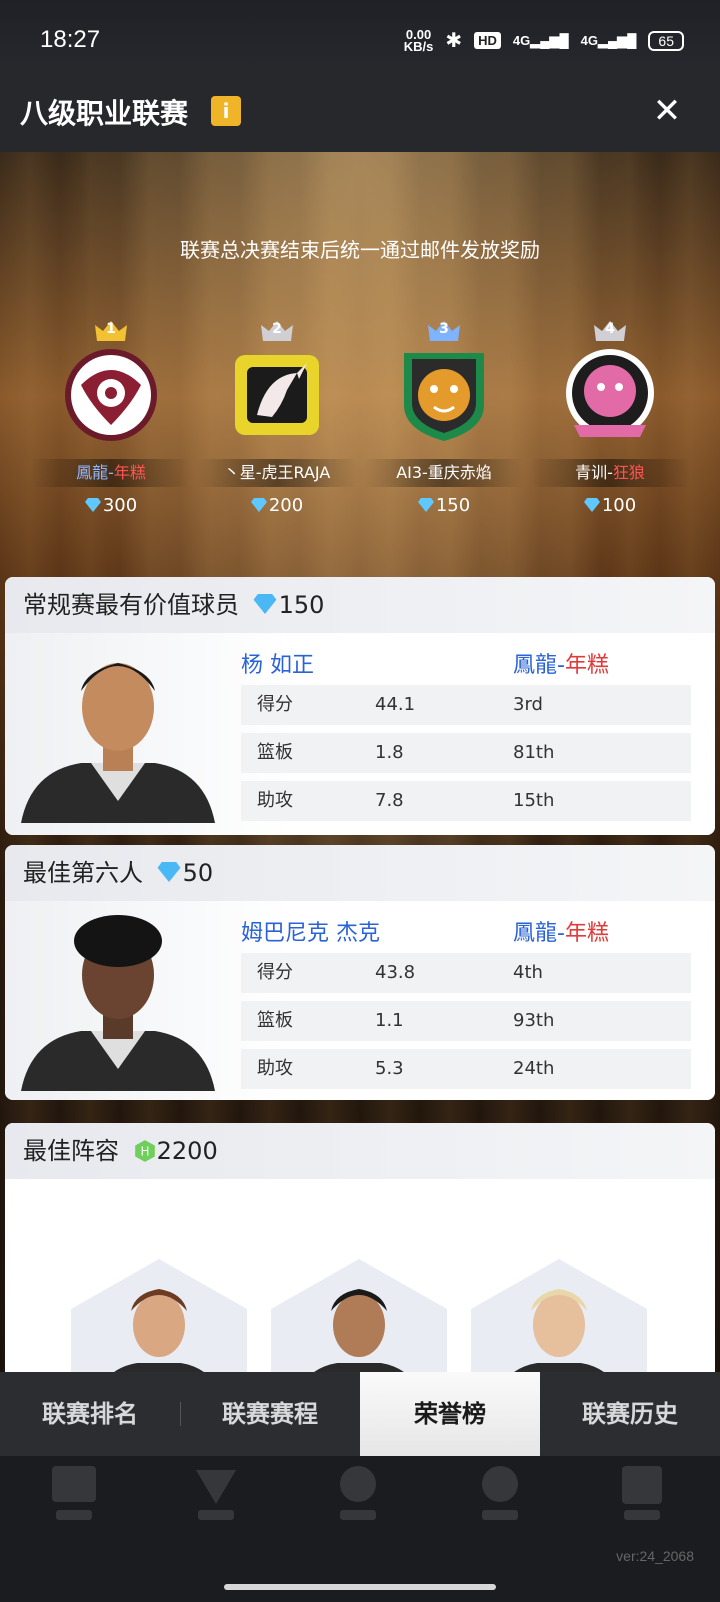 This screenshot has height=1602, width=720. Describe the element at coordinates (559, 1315) in the screenshot. I see `lineup-player-sf: 小前` at that location.